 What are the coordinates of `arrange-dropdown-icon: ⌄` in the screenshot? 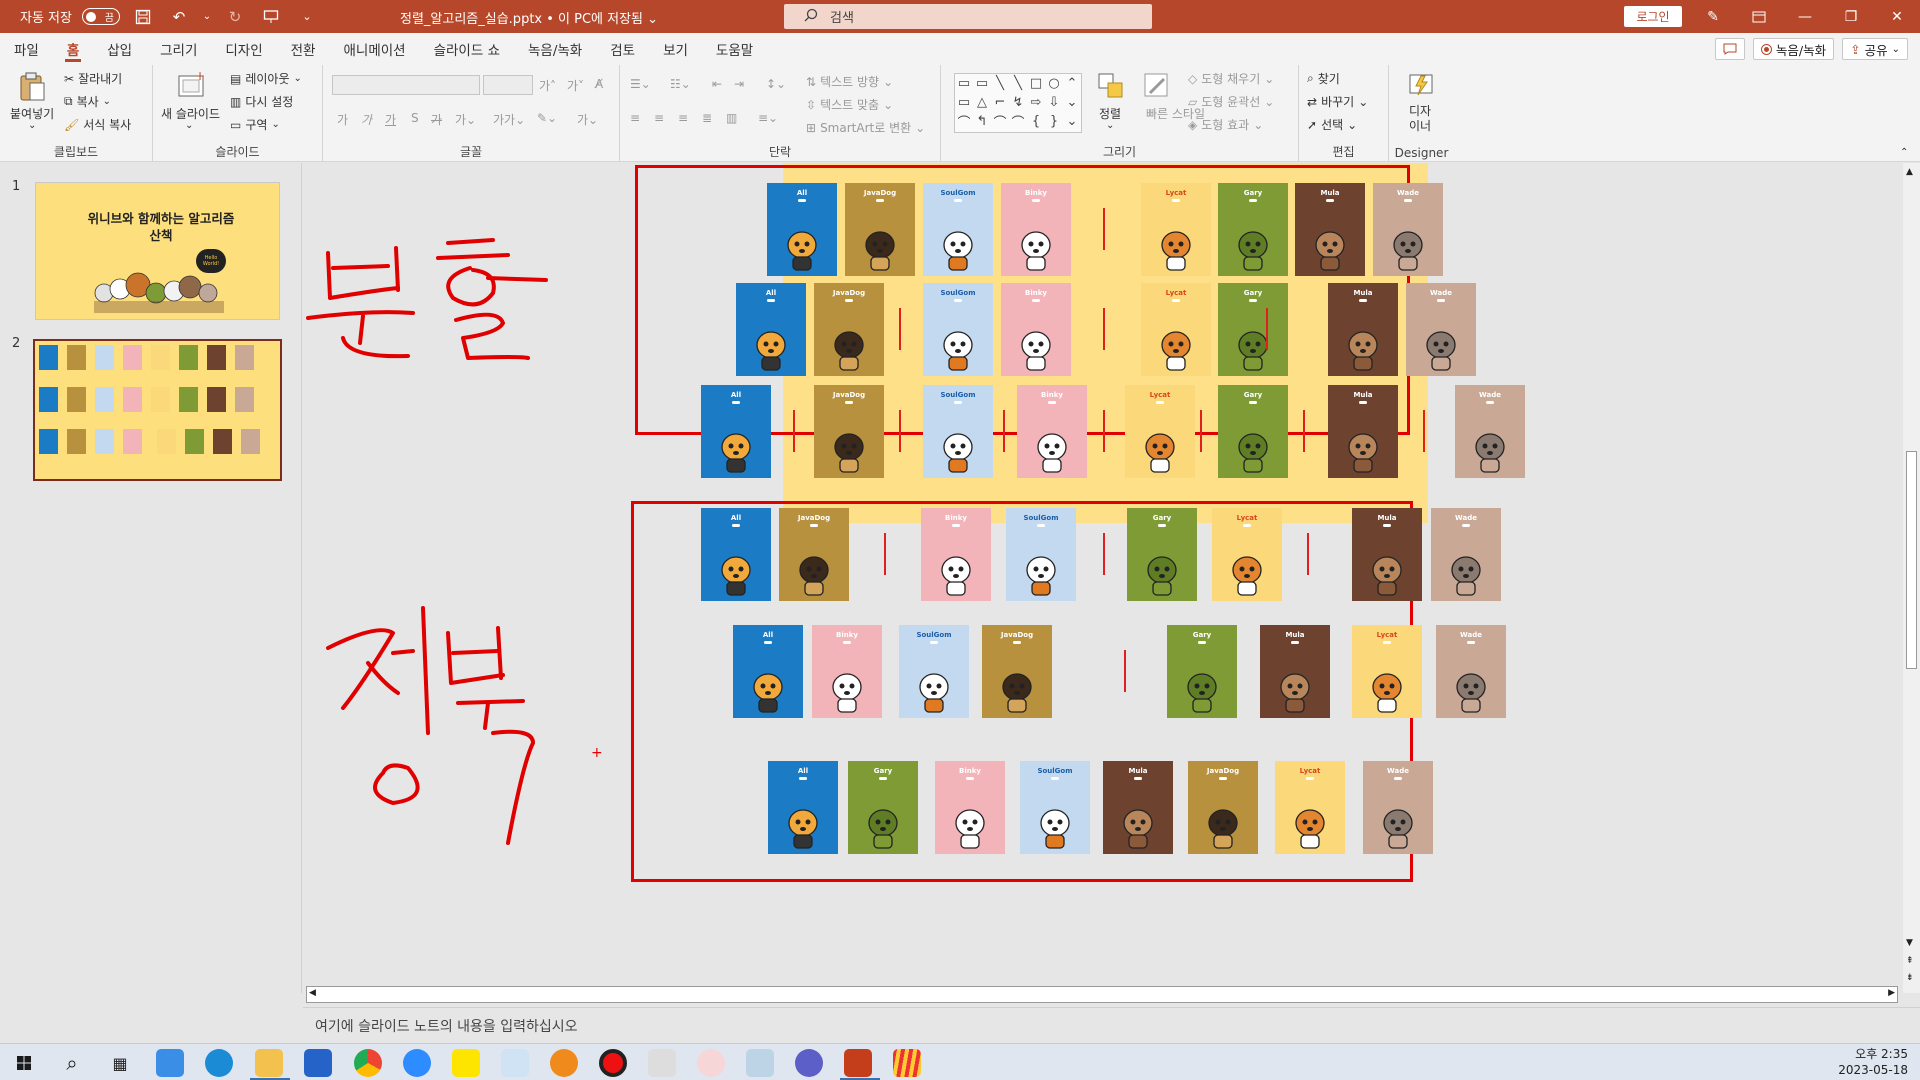 It's located at (1110, 125).